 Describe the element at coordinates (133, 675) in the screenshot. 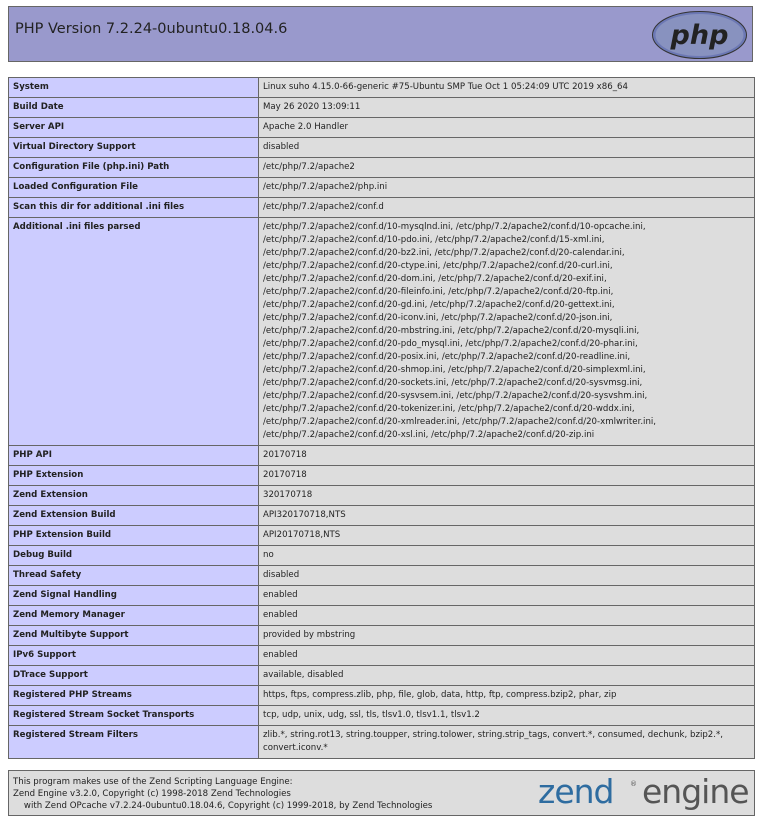

I see `row-key: DTrace Support` at that location.